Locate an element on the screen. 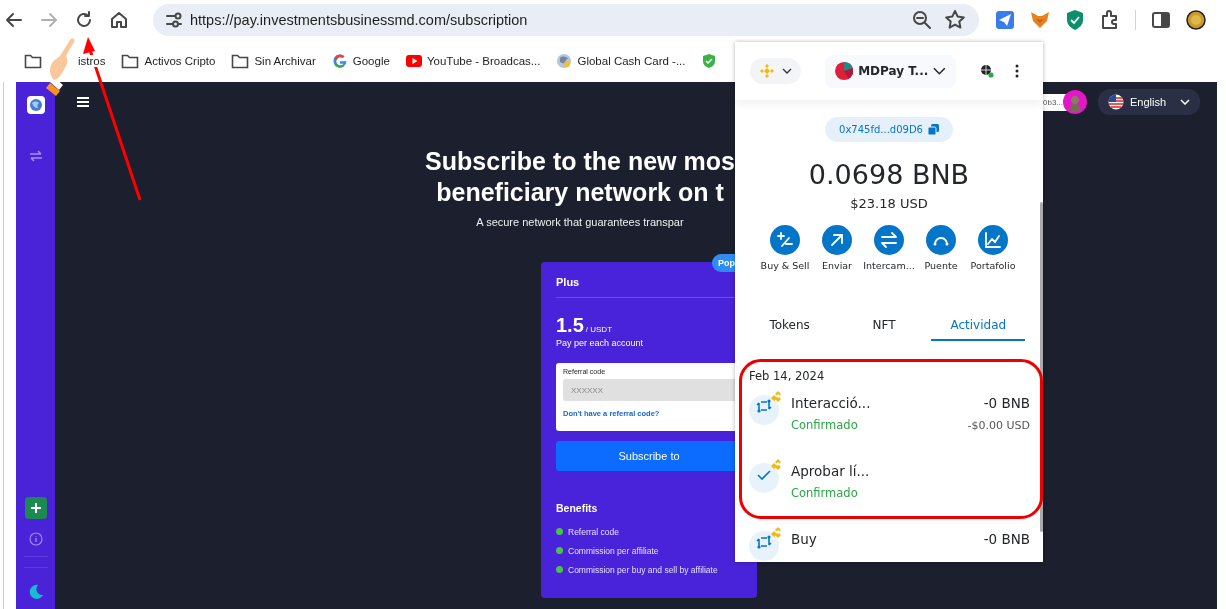  scrollbar is located at coordinates (1041, 367).